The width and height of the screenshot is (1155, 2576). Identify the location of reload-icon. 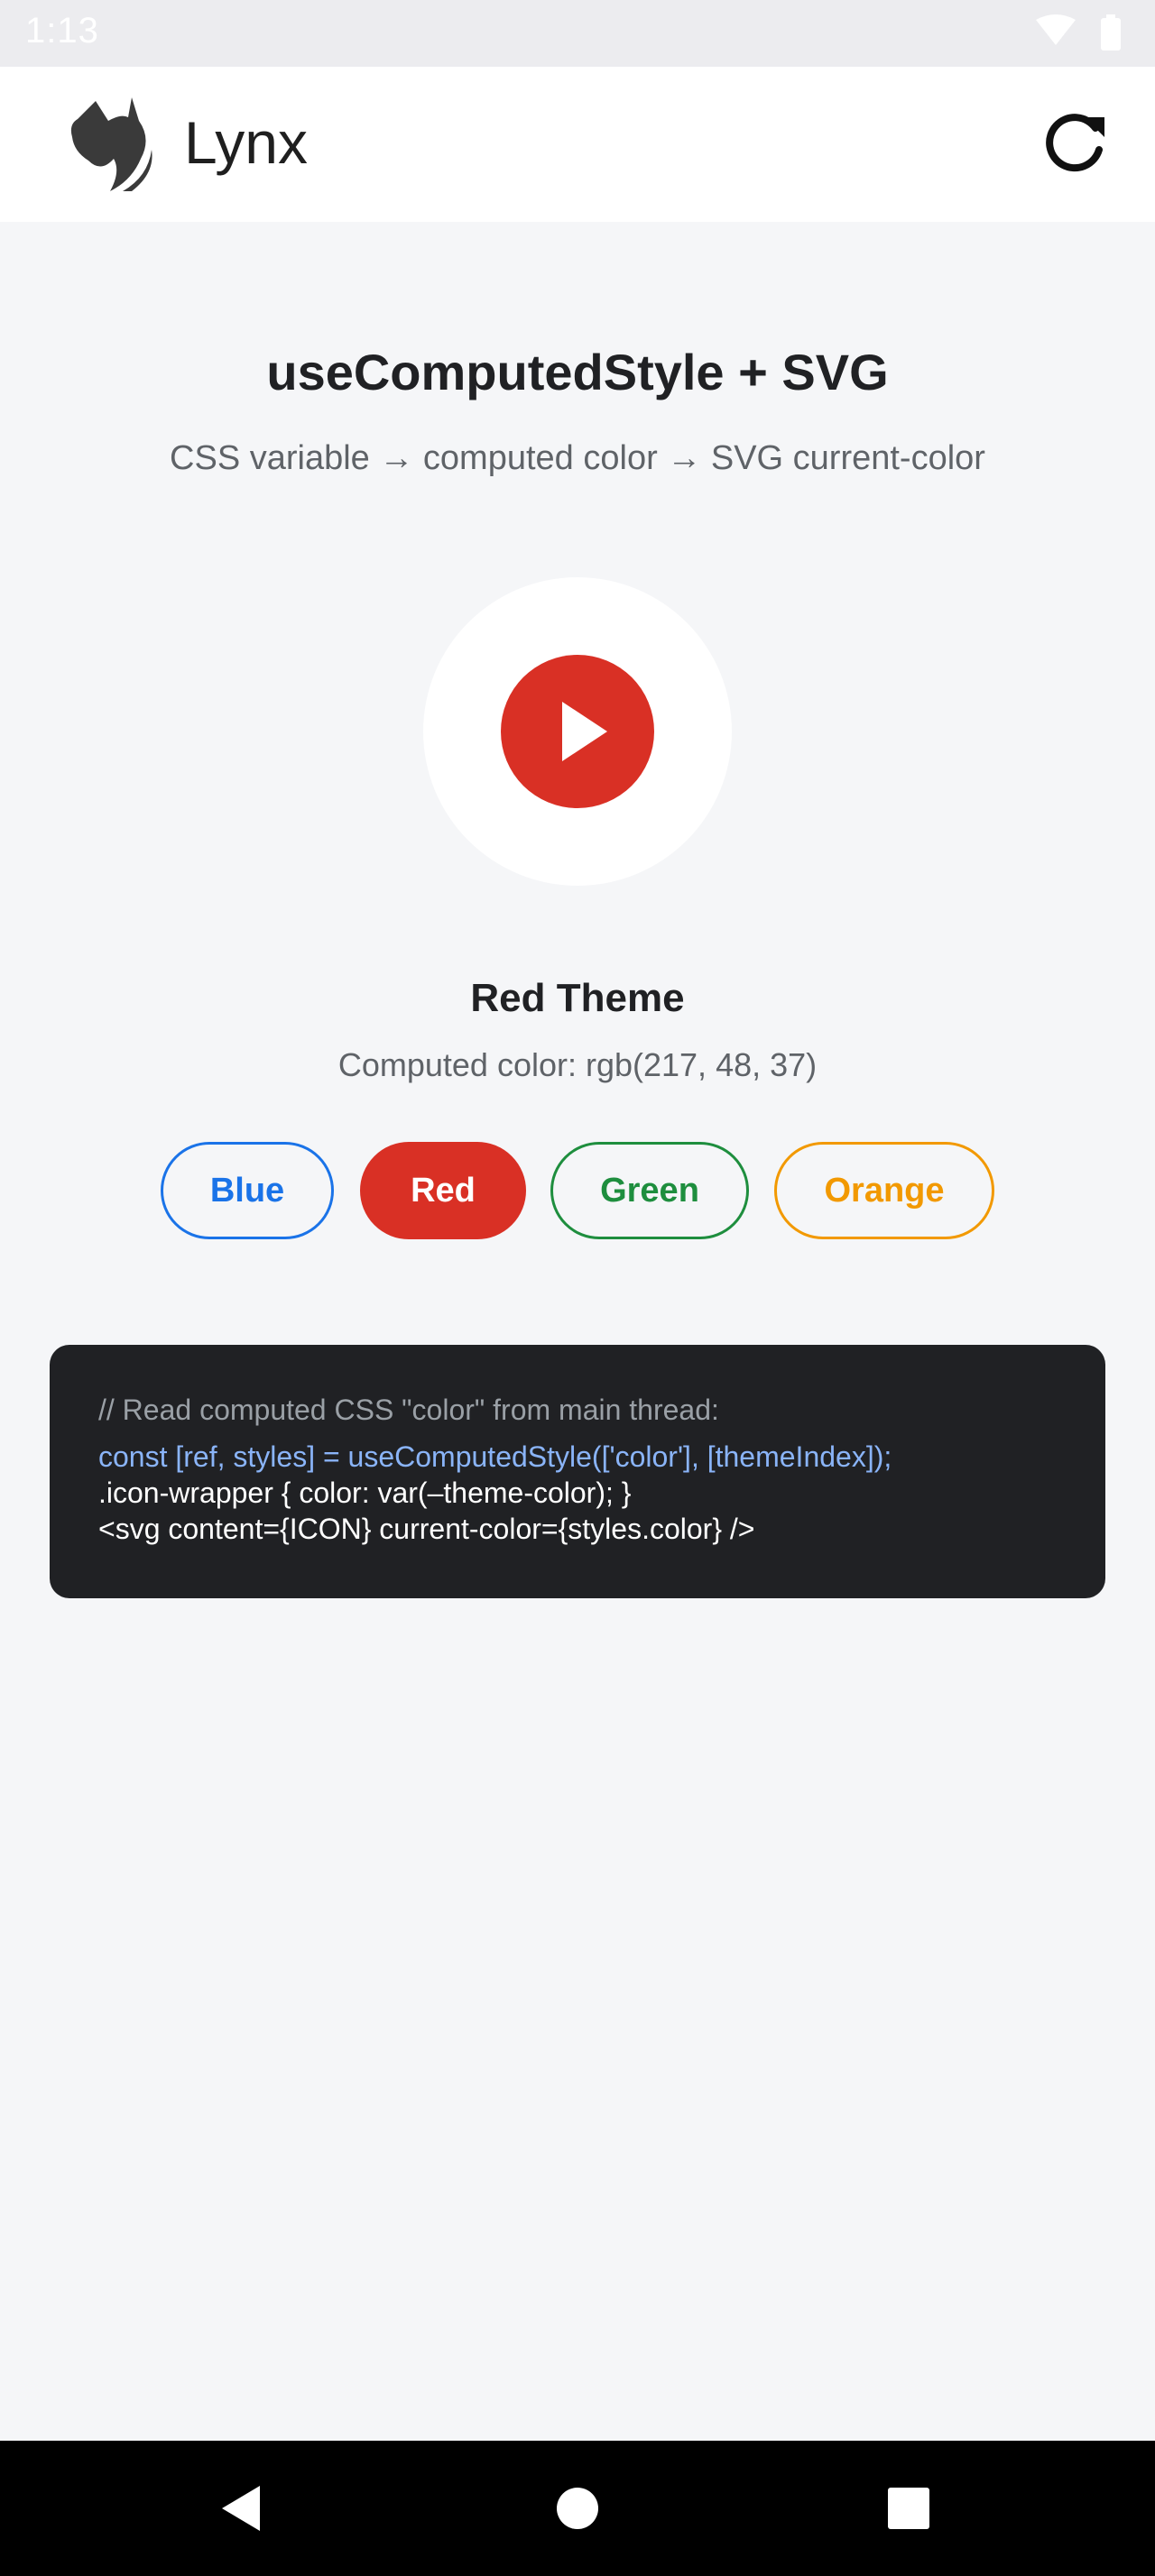
(1075, 145).